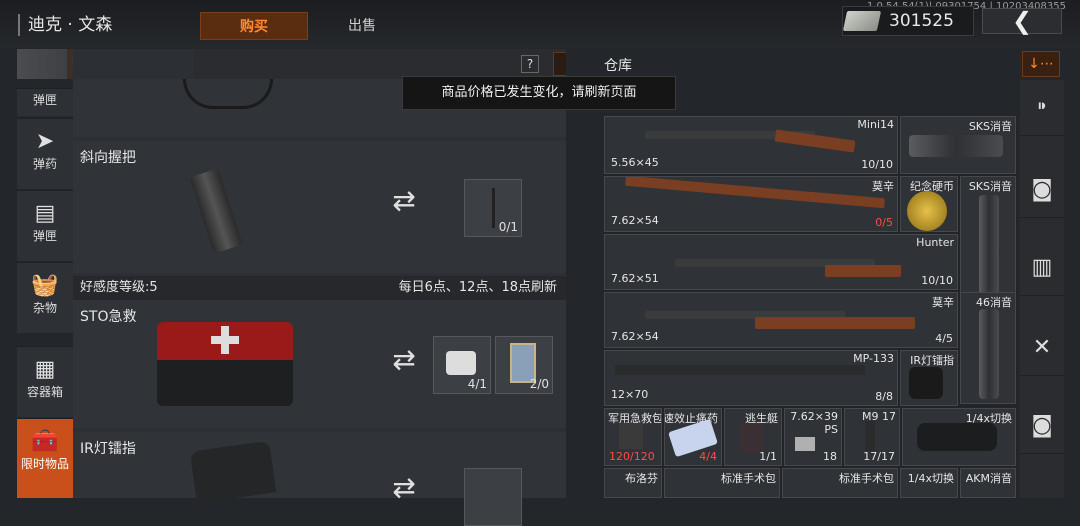 Image resolution: width=1080 pixels, height=526 pixels. What do you see at coordinates (319, 207) in the screenshot?
I see `shop-row-grip: 斜向握把 ⇄ 0/1` at bounding box center [319, 207].